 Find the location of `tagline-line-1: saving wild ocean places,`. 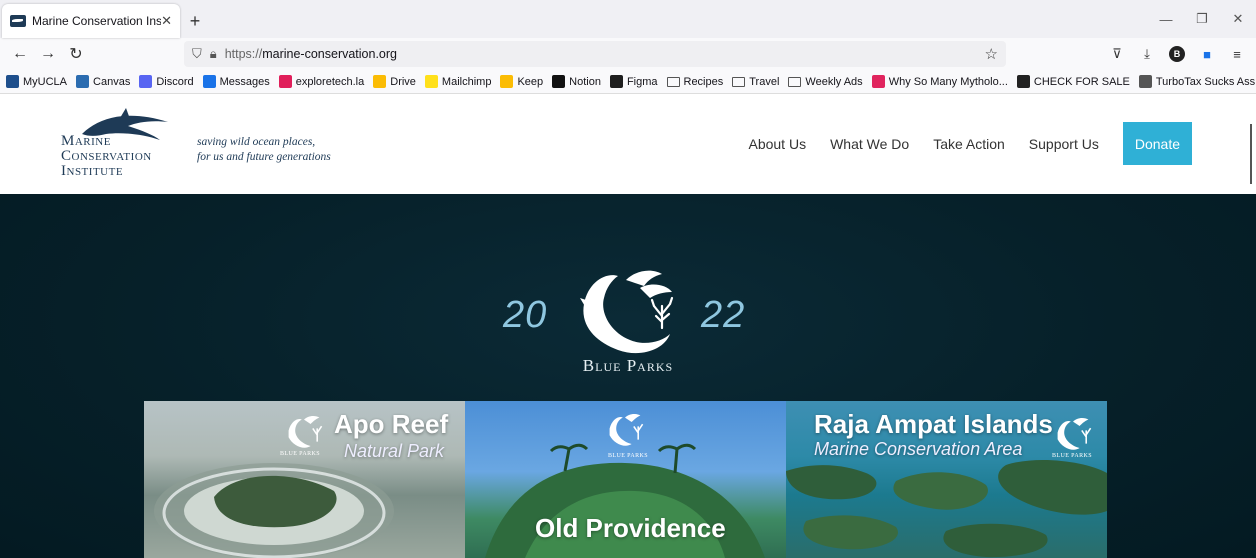

tagline-line-1: saving wild ocean places, is located at coordinates (256, 142).